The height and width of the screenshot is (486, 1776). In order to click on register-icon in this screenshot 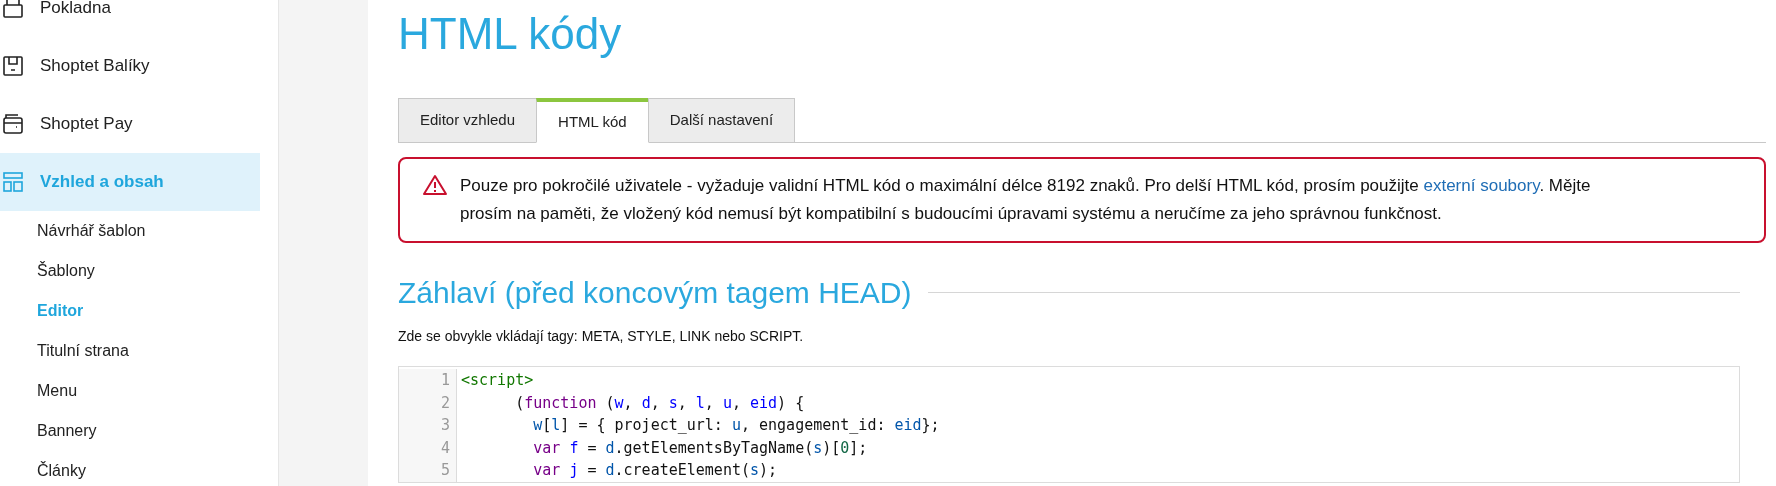, I will do `click(13, 9)`.